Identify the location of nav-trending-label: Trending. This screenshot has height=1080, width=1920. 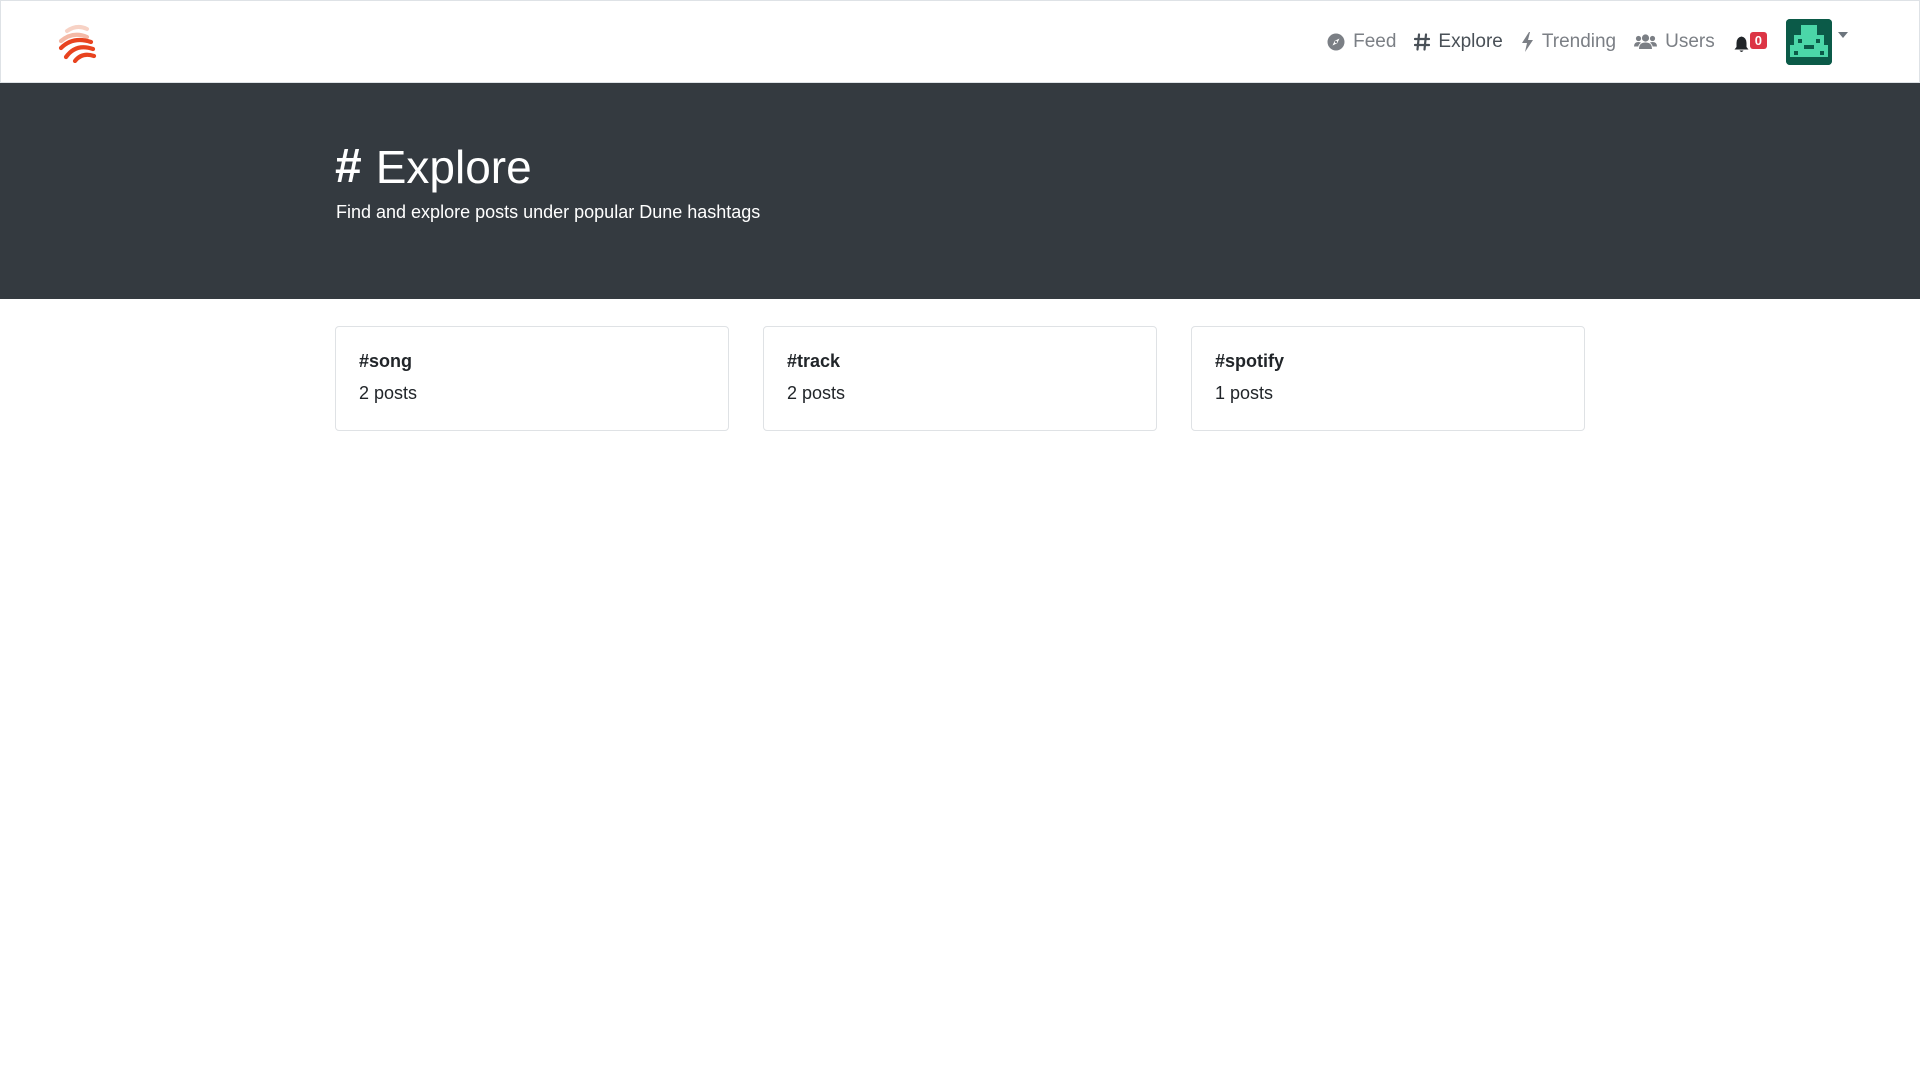
(1579, 41).